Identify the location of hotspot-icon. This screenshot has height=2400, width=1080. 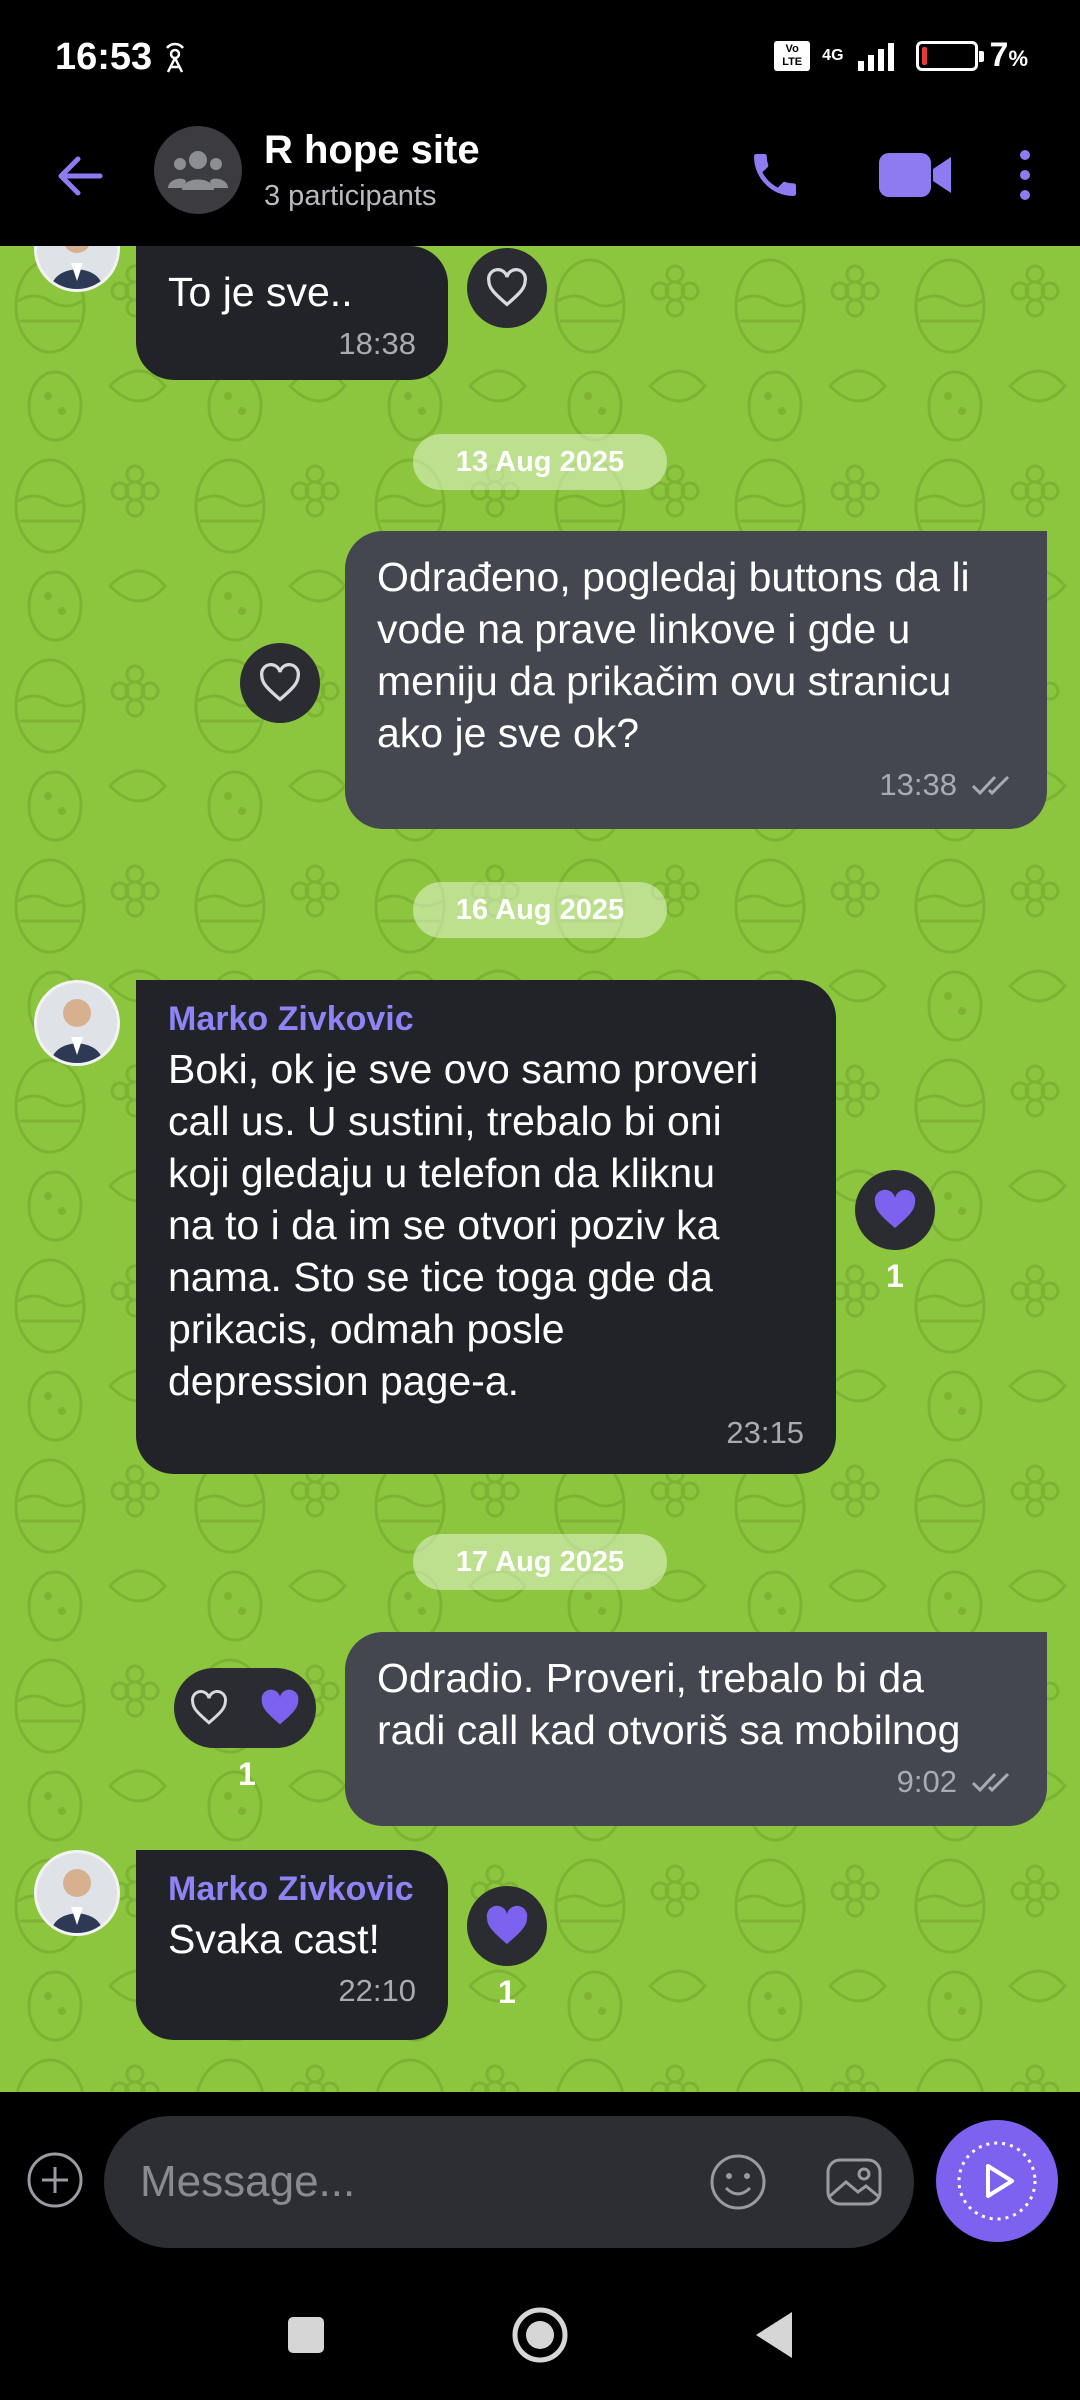
(175, 57).